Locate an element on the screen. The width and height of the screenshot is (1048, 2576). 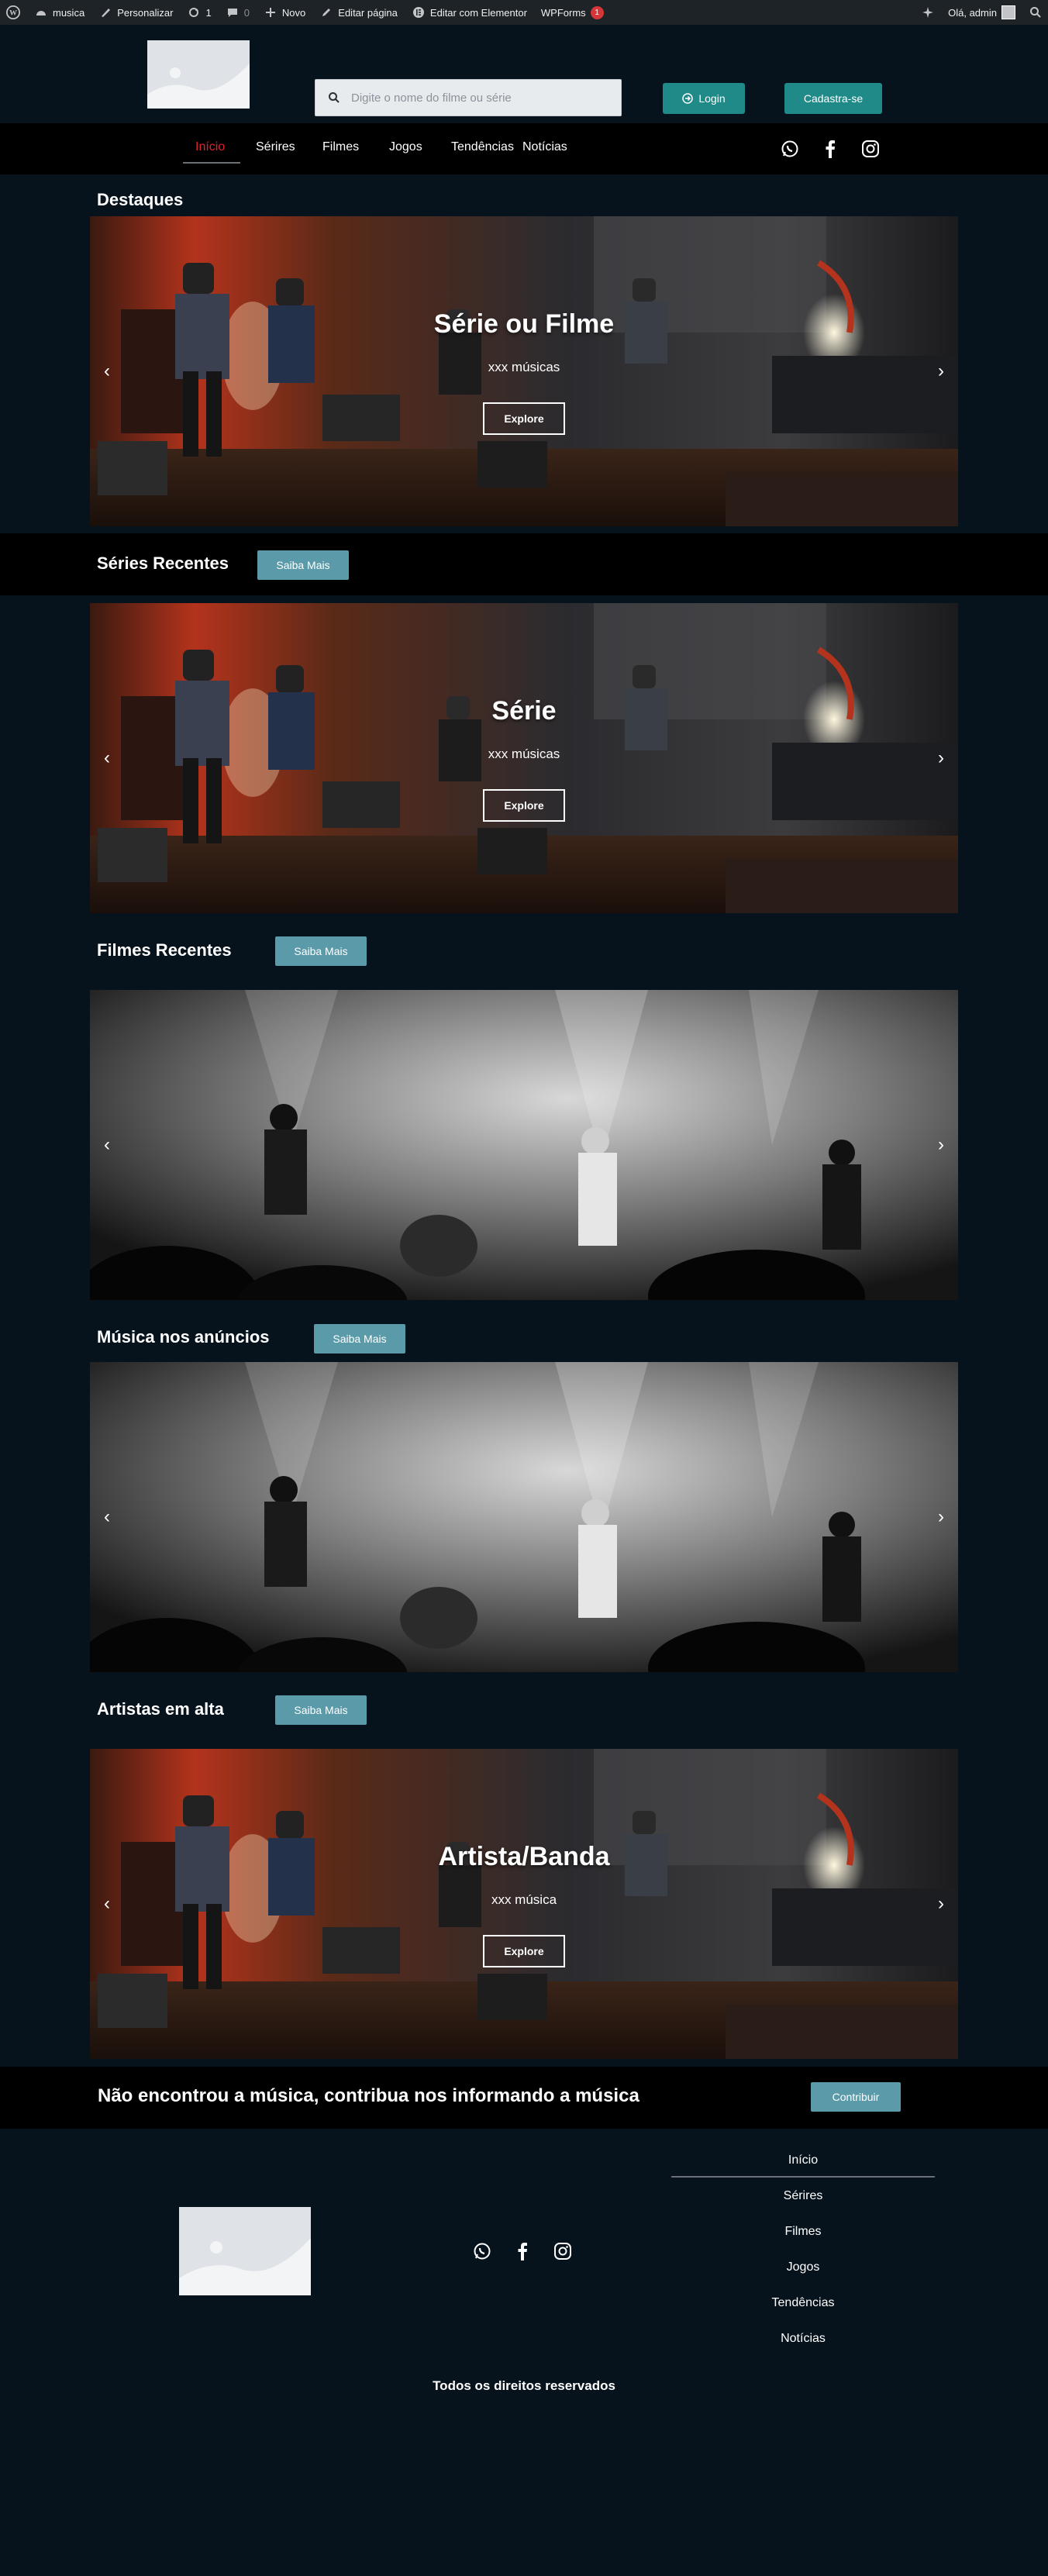
login-button: Login is located at coordinates (704, 98).